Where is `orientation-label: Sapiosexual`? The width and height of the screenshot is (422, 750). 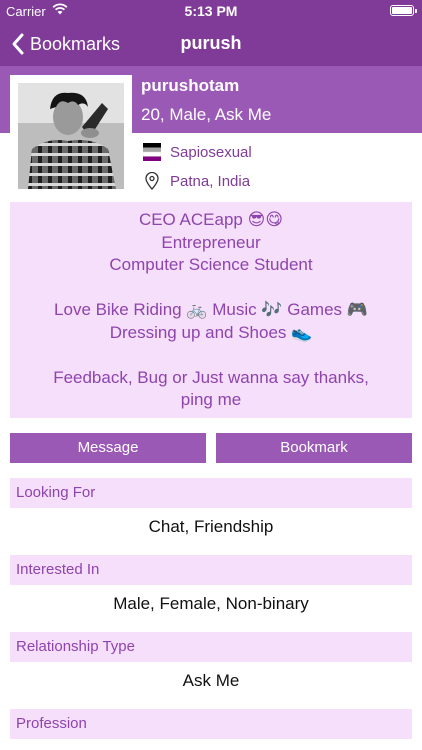
orientation-label: Sapiosexual is located at coordinates (211, 152).